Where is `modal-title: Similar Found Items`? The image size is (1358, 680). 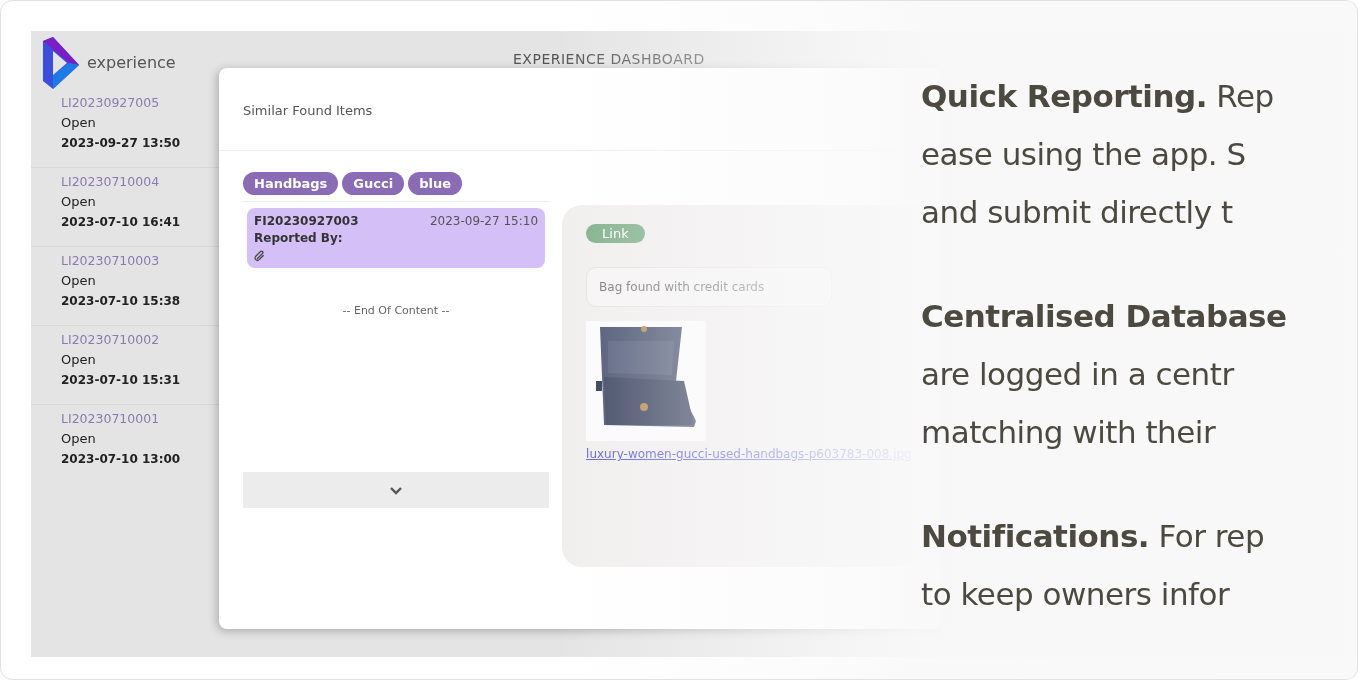
modal-title: Similar Found Items is located at coordinates (308, 110).